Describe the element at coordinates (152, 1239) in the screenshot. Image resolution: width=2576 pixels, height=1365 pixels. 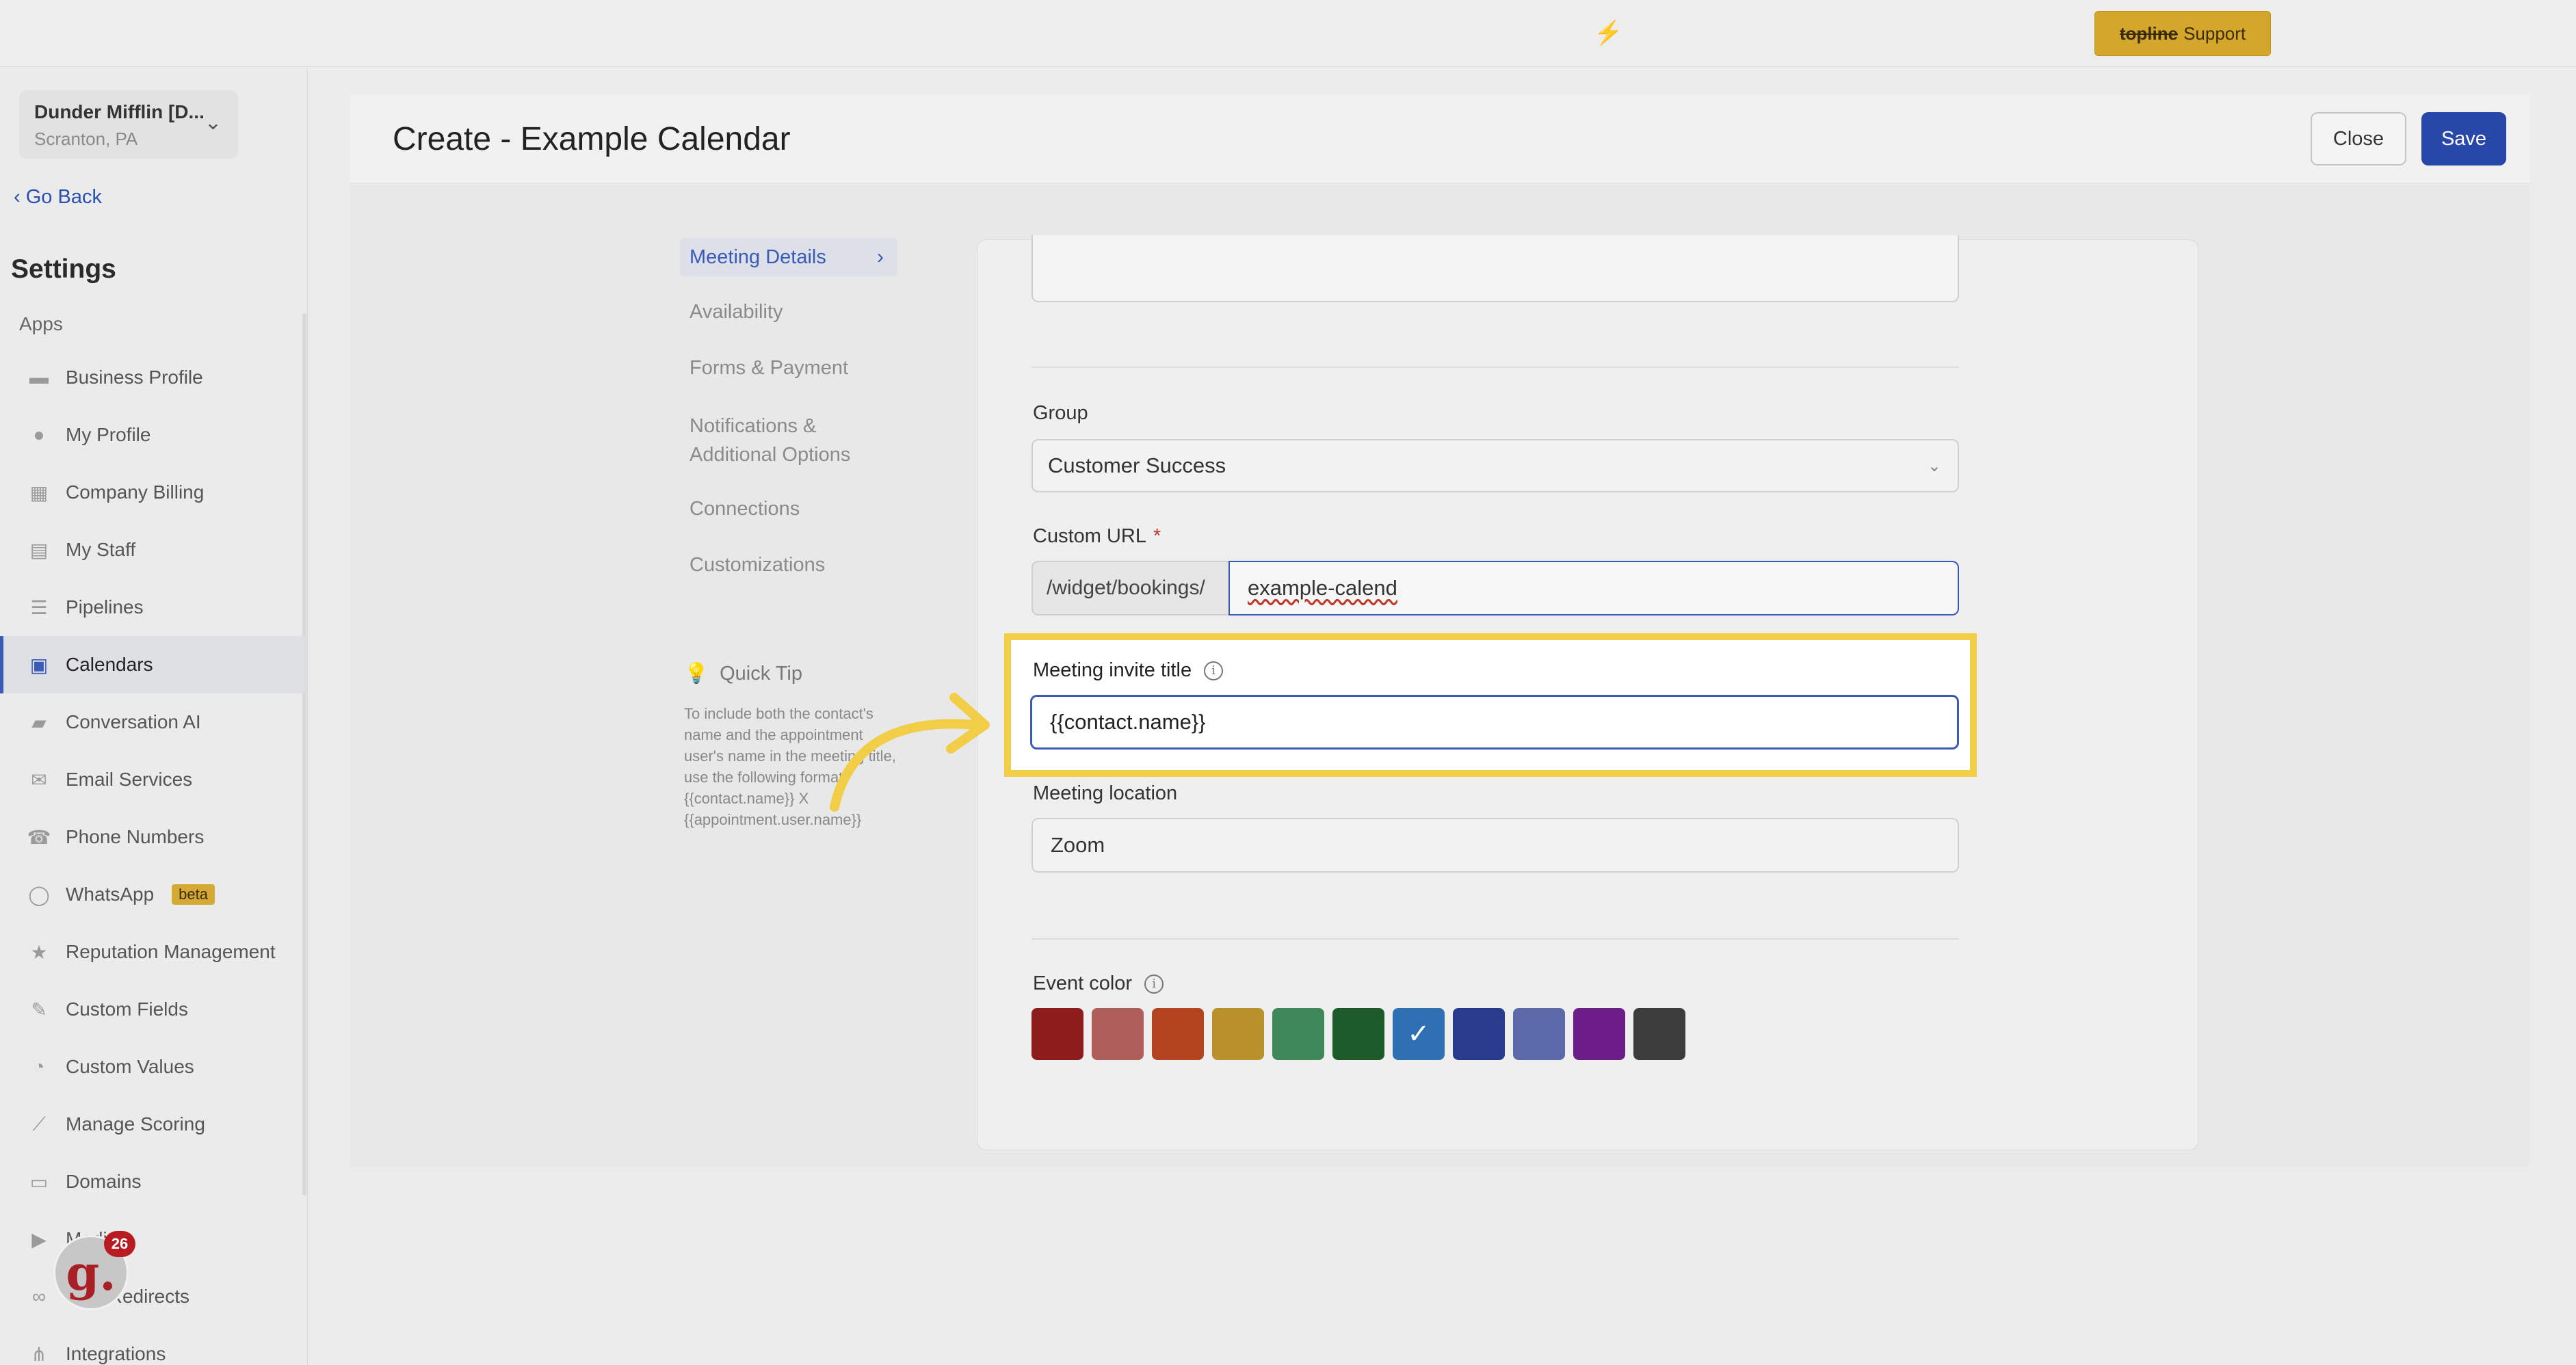
I see `sidebar-item-media: ▶ Media` at that location.